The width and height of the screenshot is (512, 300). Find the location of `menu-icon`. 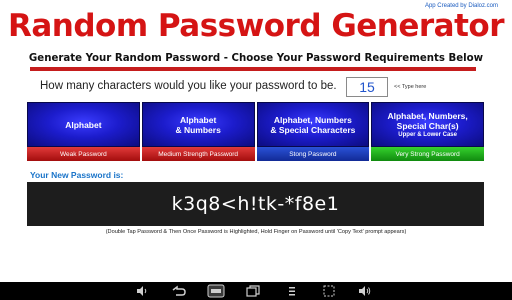

menu-icon is located at coordinates (292, 291).